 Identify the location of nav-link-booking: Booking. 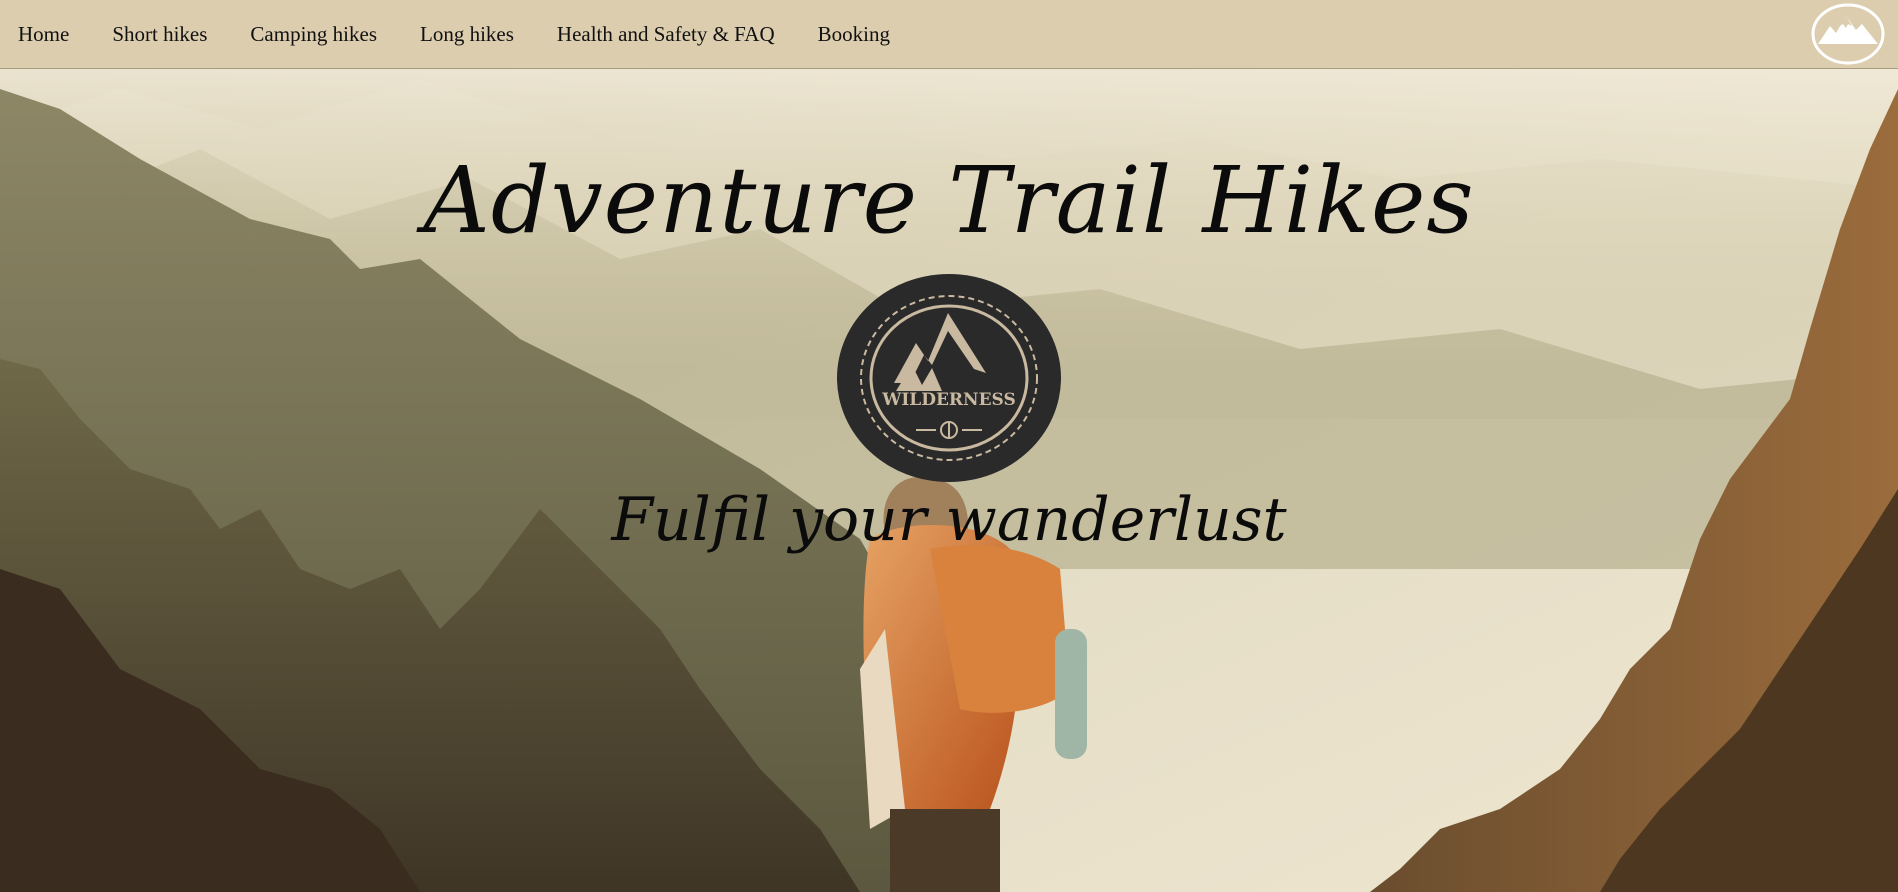
(854, 34).